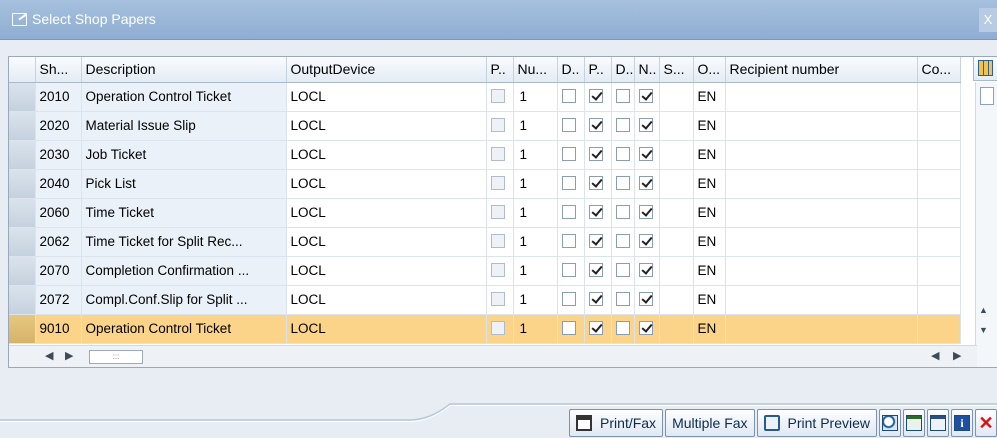  Describe the element at coordinates (821, 70) in the screenshot. I see `column-header-recipient-number: Recipient number` at that location.